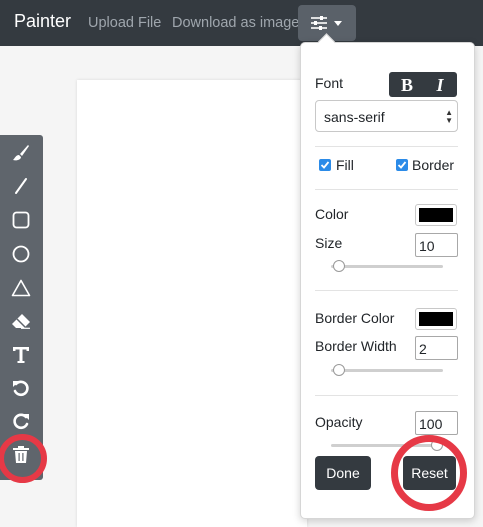  What do you see at coordinates (387, 266) in the screenshot?
I see `size-slider` at bounding box center [387, 266].